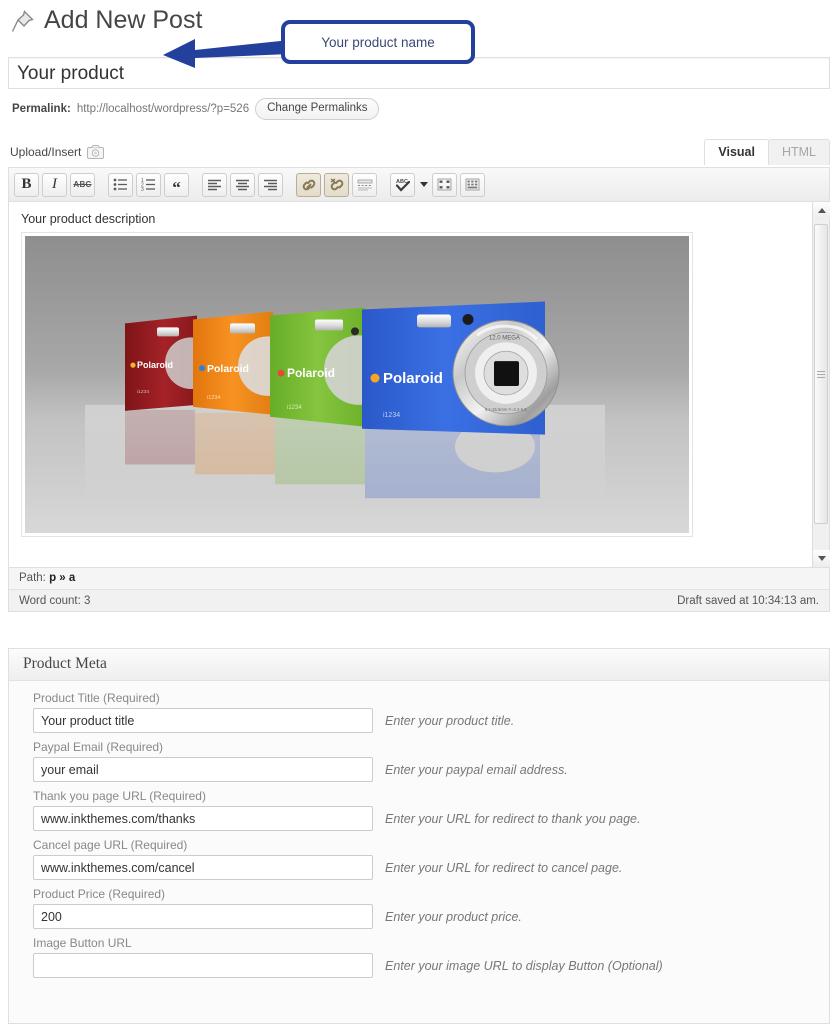 The width and height of the screenshot is (838, 1024). I want to click on permalink-label: Permalink:, so click(41, 109).